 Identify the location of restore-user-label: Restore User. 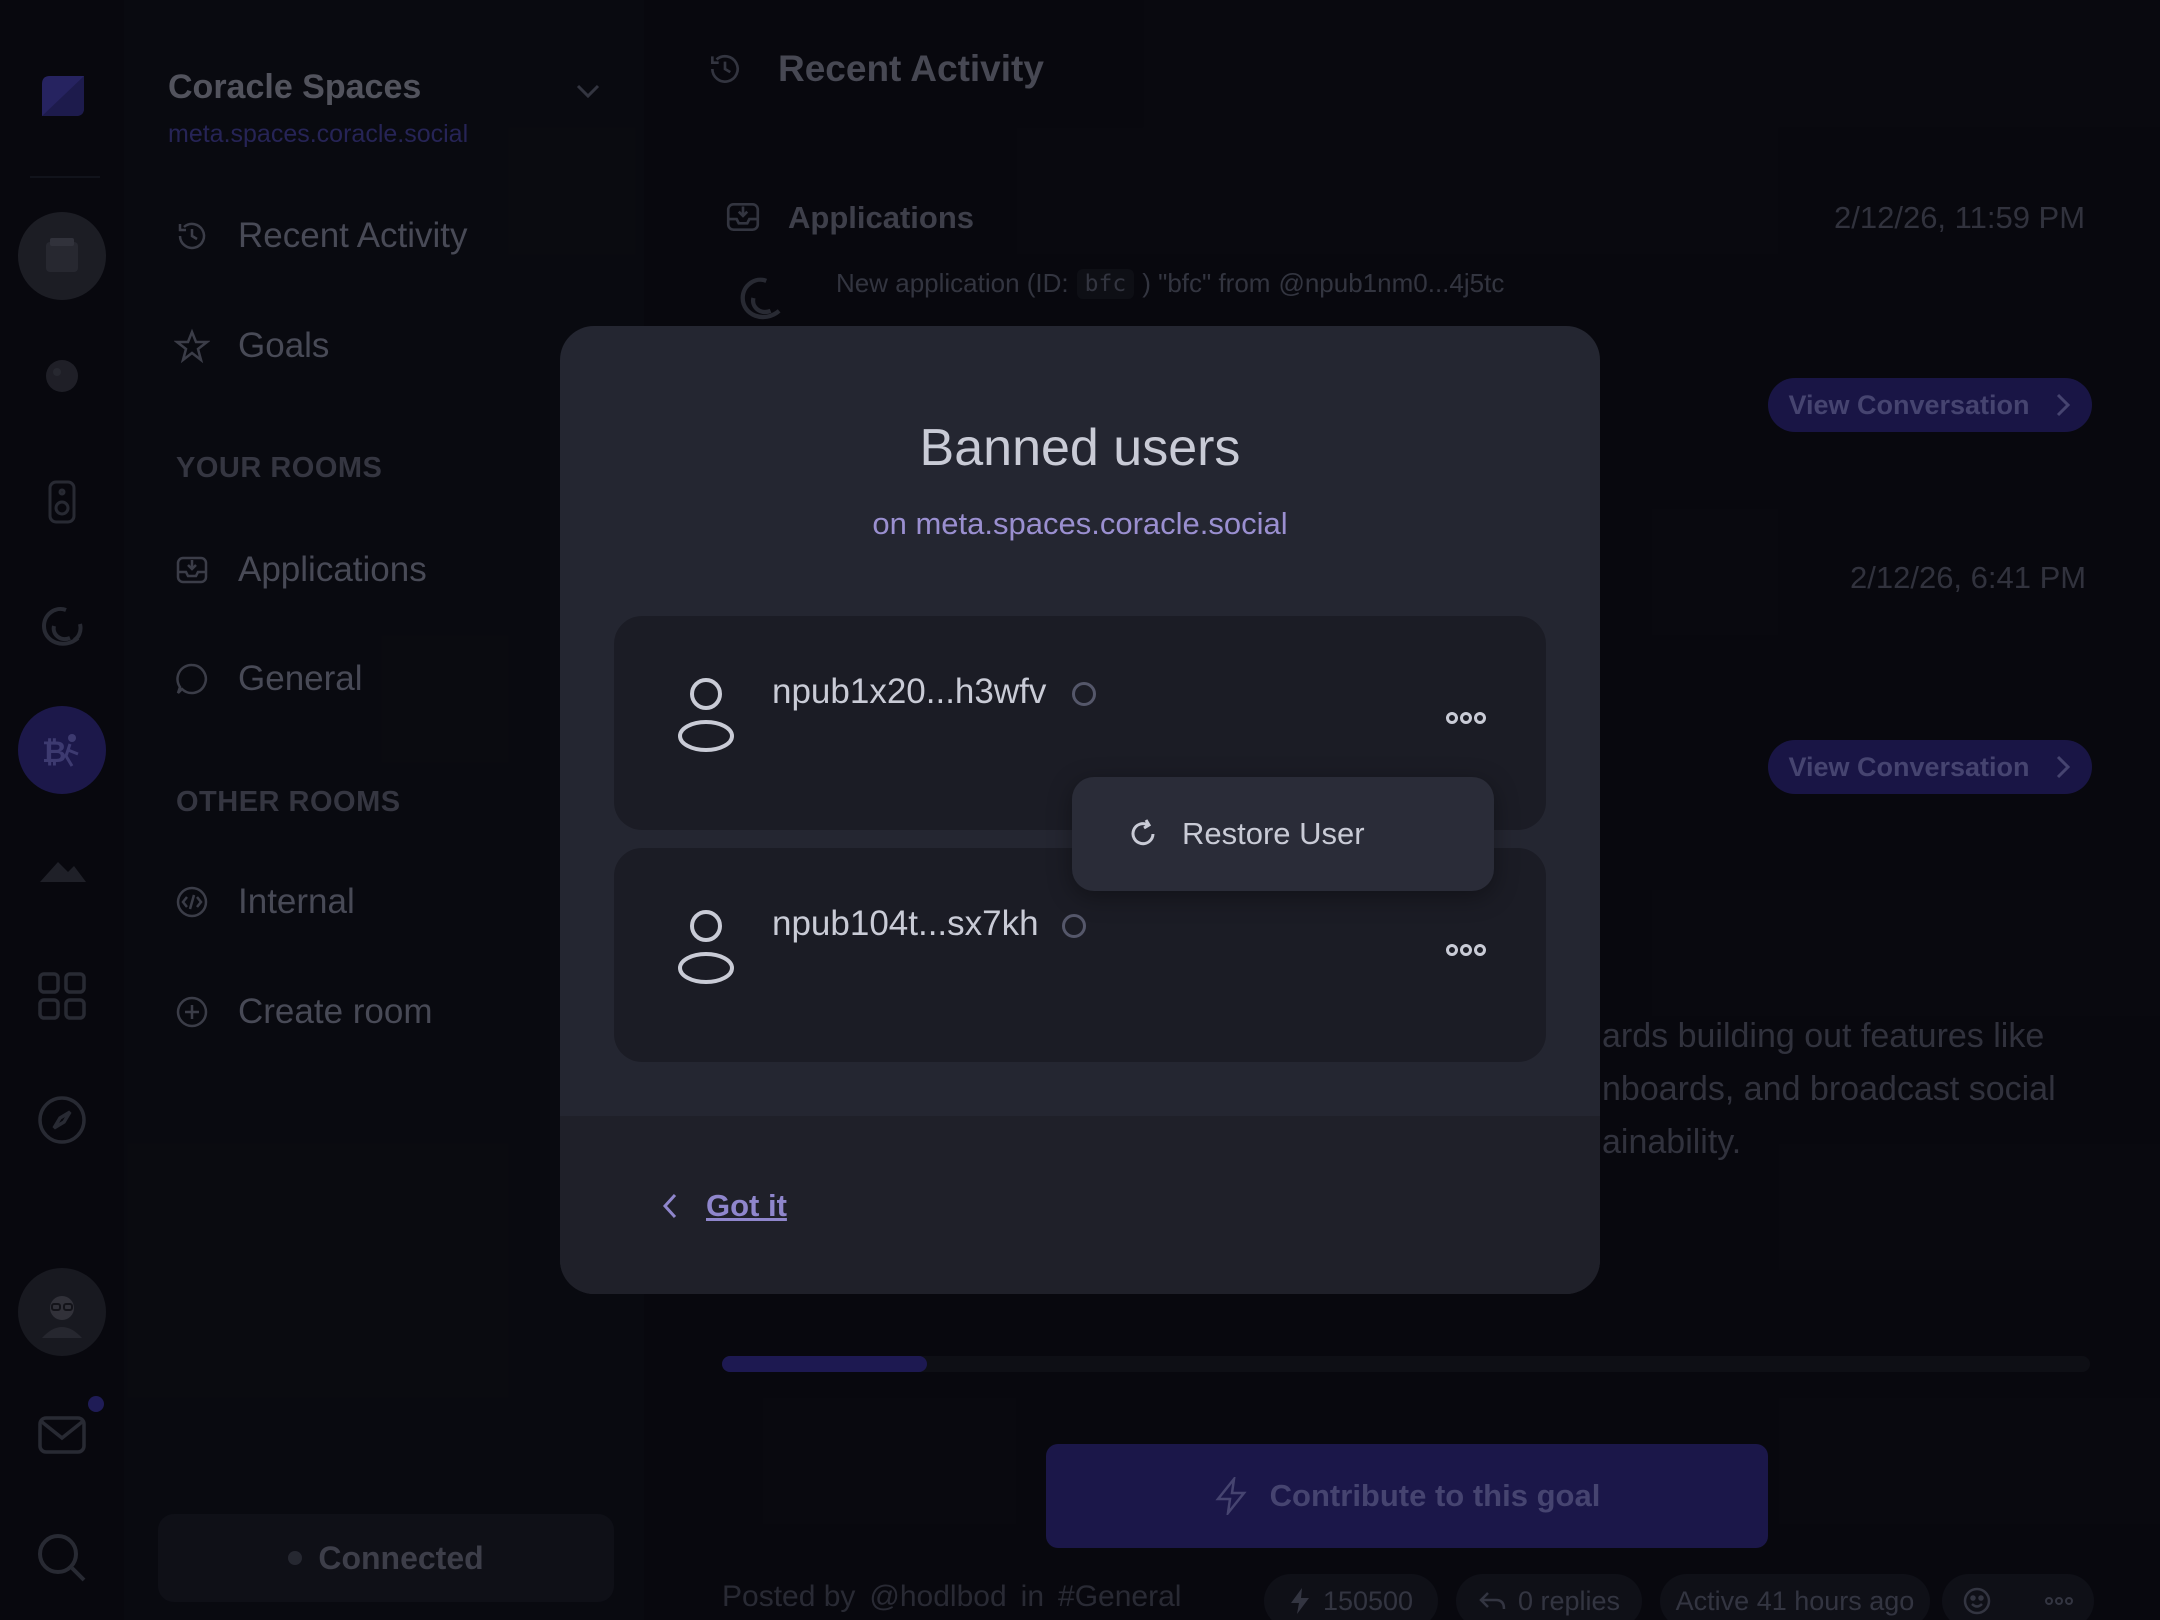
(1273, 833).